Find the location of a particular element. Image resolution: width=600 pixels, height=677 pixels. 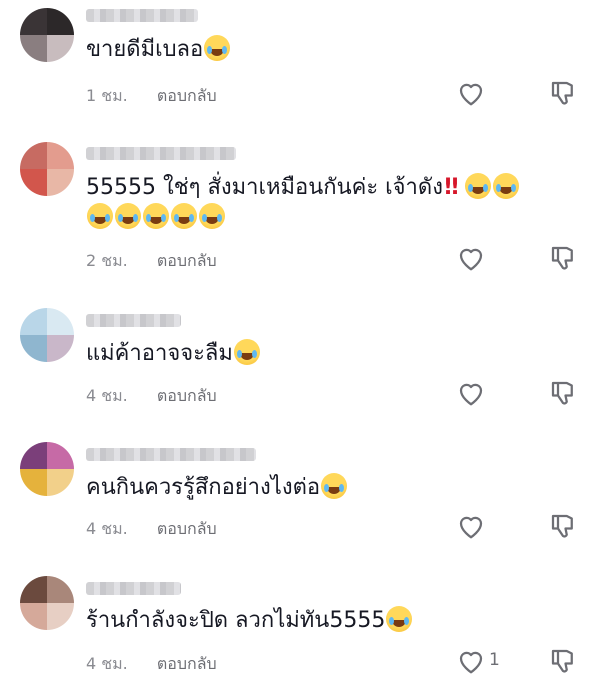

comment-text-body: แม่ค้าอาจจะลืม is located at coordinates (159, 353).